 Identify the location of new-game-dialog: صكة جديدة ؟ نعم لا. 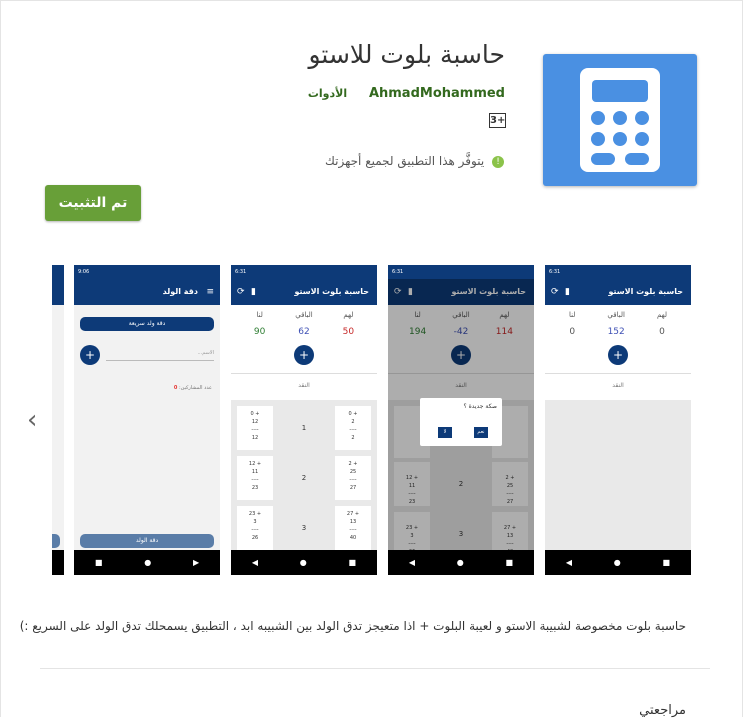
(461, 422).